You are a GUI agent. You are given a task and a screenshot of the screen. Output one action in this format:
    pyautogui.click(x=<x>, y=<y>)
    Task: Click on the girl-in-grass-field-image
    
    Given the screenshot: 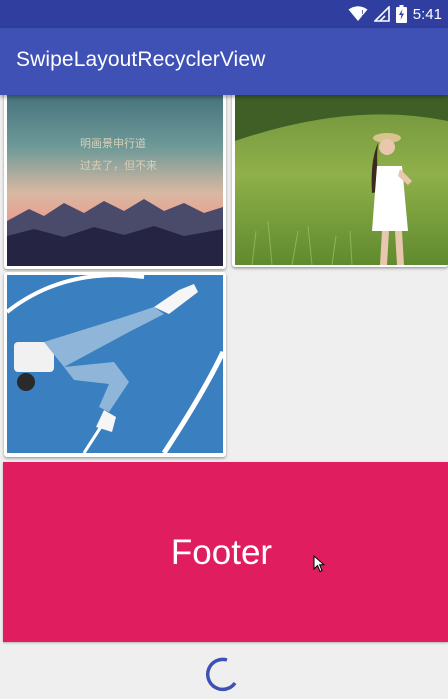 What is the action you would take?
    pyautogui.click(x=341, y=180)
    